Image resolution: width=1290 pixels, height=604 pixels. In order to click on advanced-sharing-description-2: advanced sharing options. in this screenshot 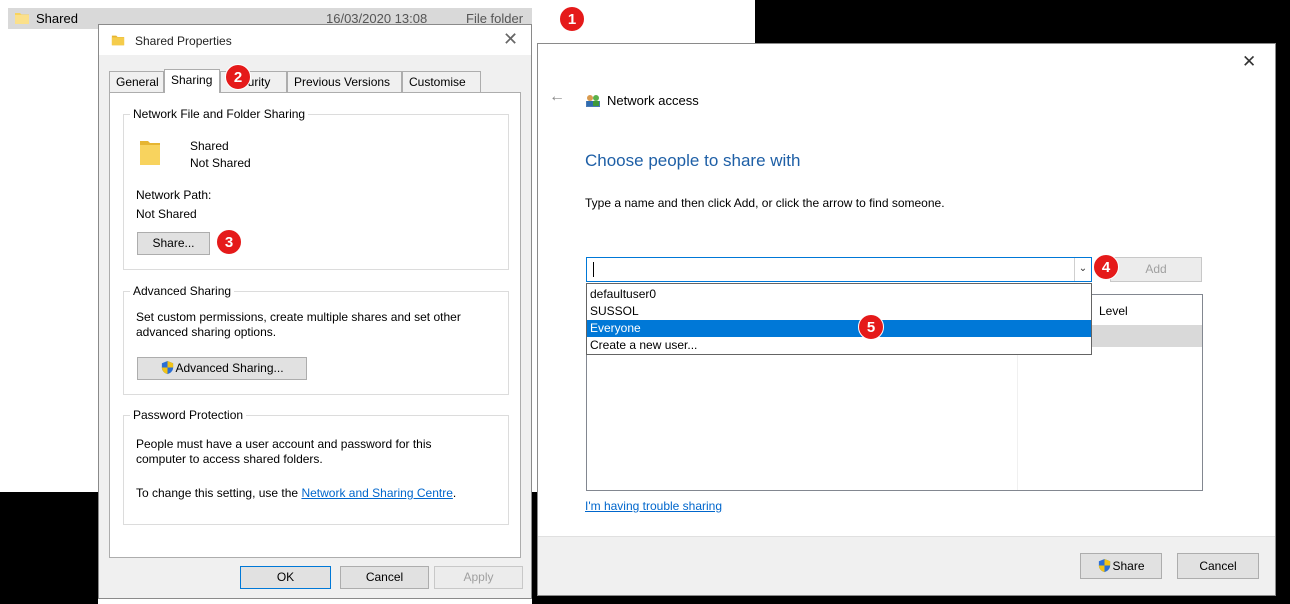, I will do `click(206, 332)`.